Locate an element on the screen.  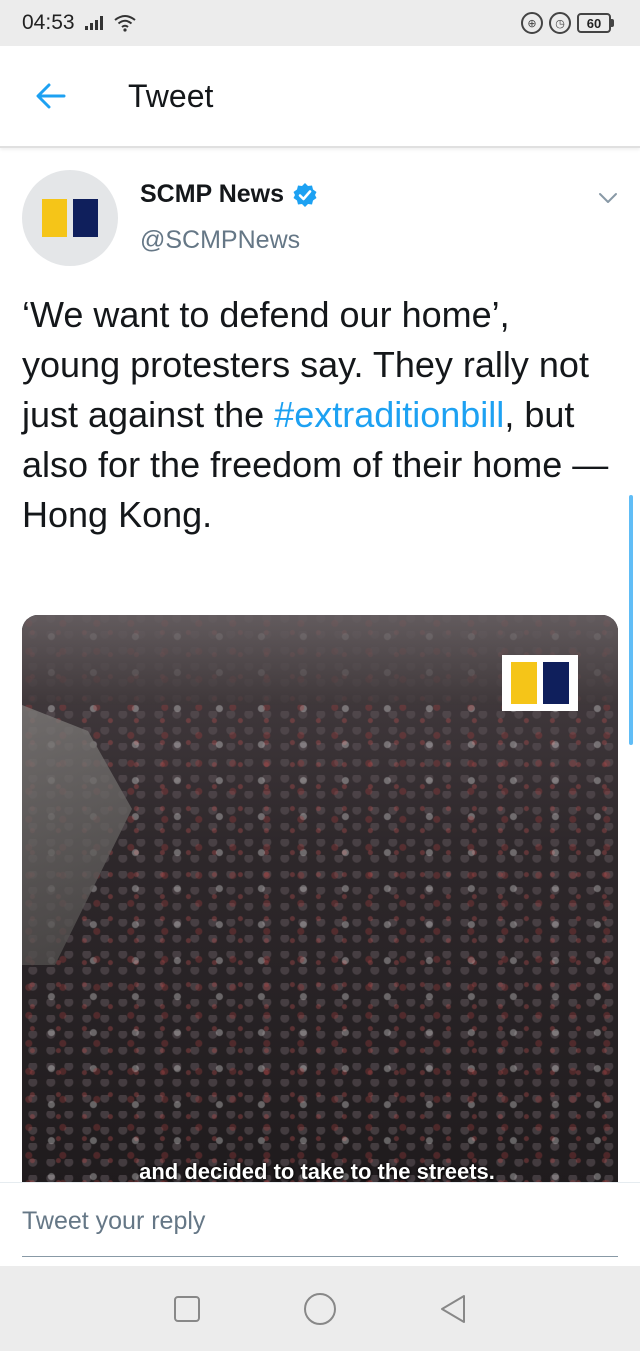
recent-apps-button is located at coordinates (187, 1309).